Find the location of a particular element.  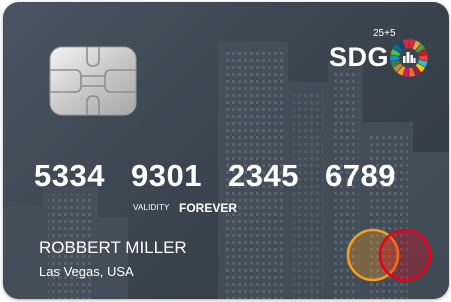

sdg-logo: 25+5 SDG is located at coordinates (379, 54).